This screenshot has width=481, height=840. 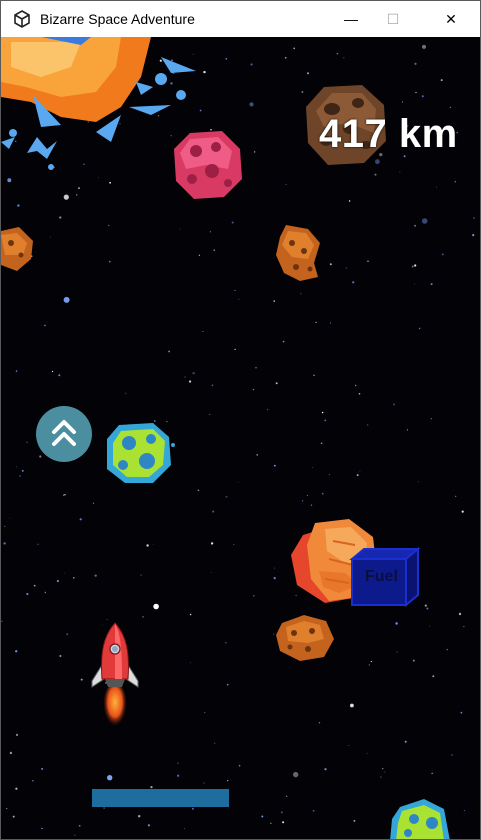 I want to click on minimize-button: —, so click(x=351, y=19).